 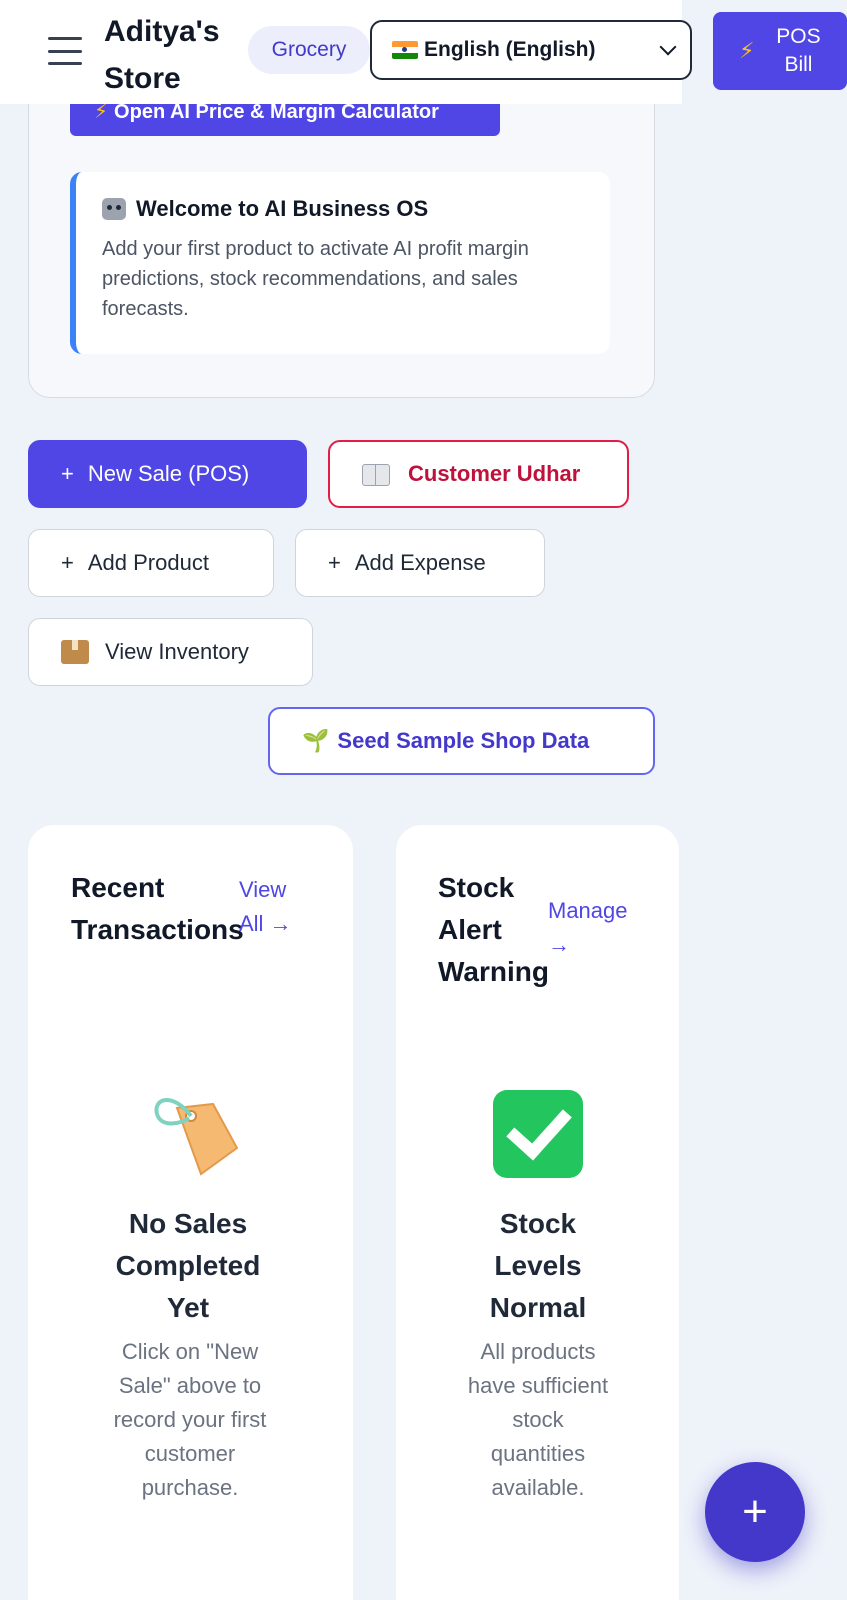 I want to click on add-product-label: Add Product, so click(x=148, y=562).